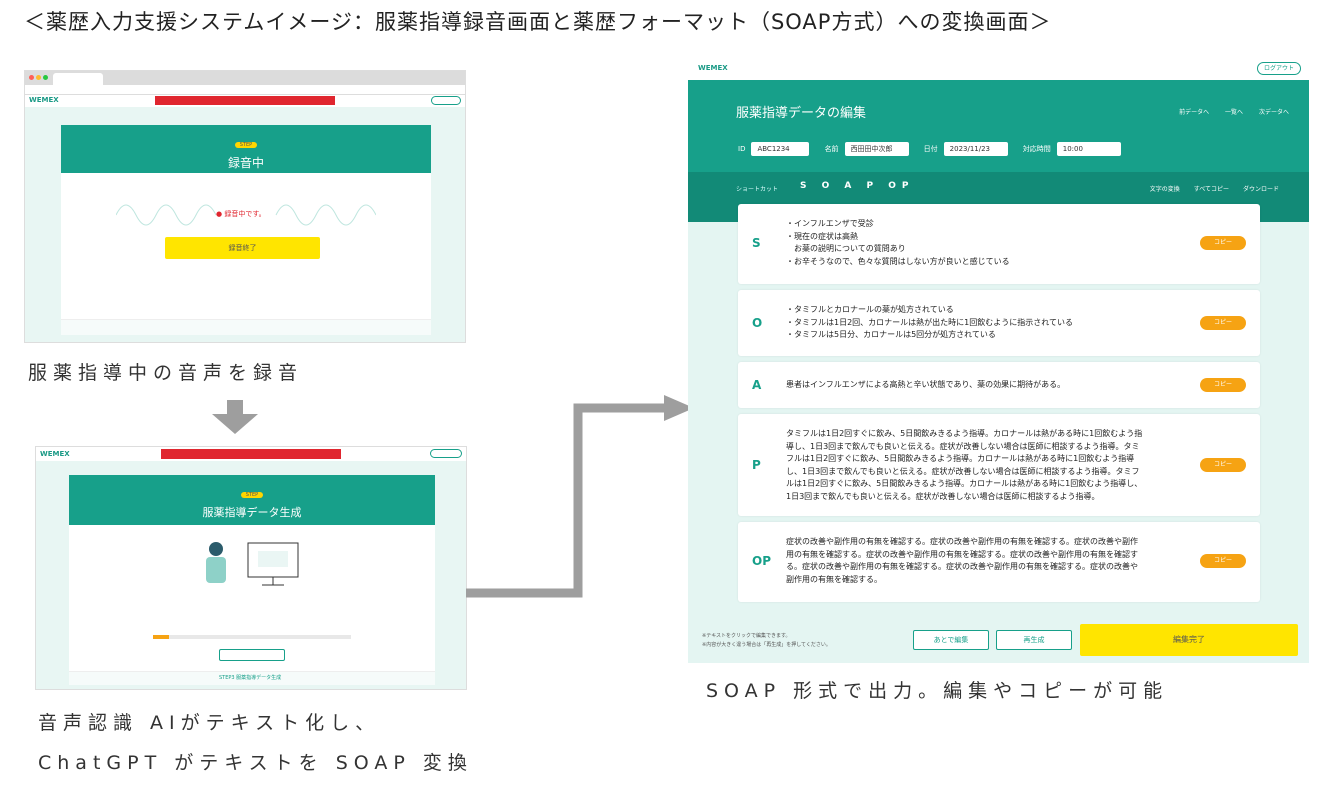  Describe the element at coordinates (252, 655) in the screenshot. I see `cancel-generation-button` at that location.